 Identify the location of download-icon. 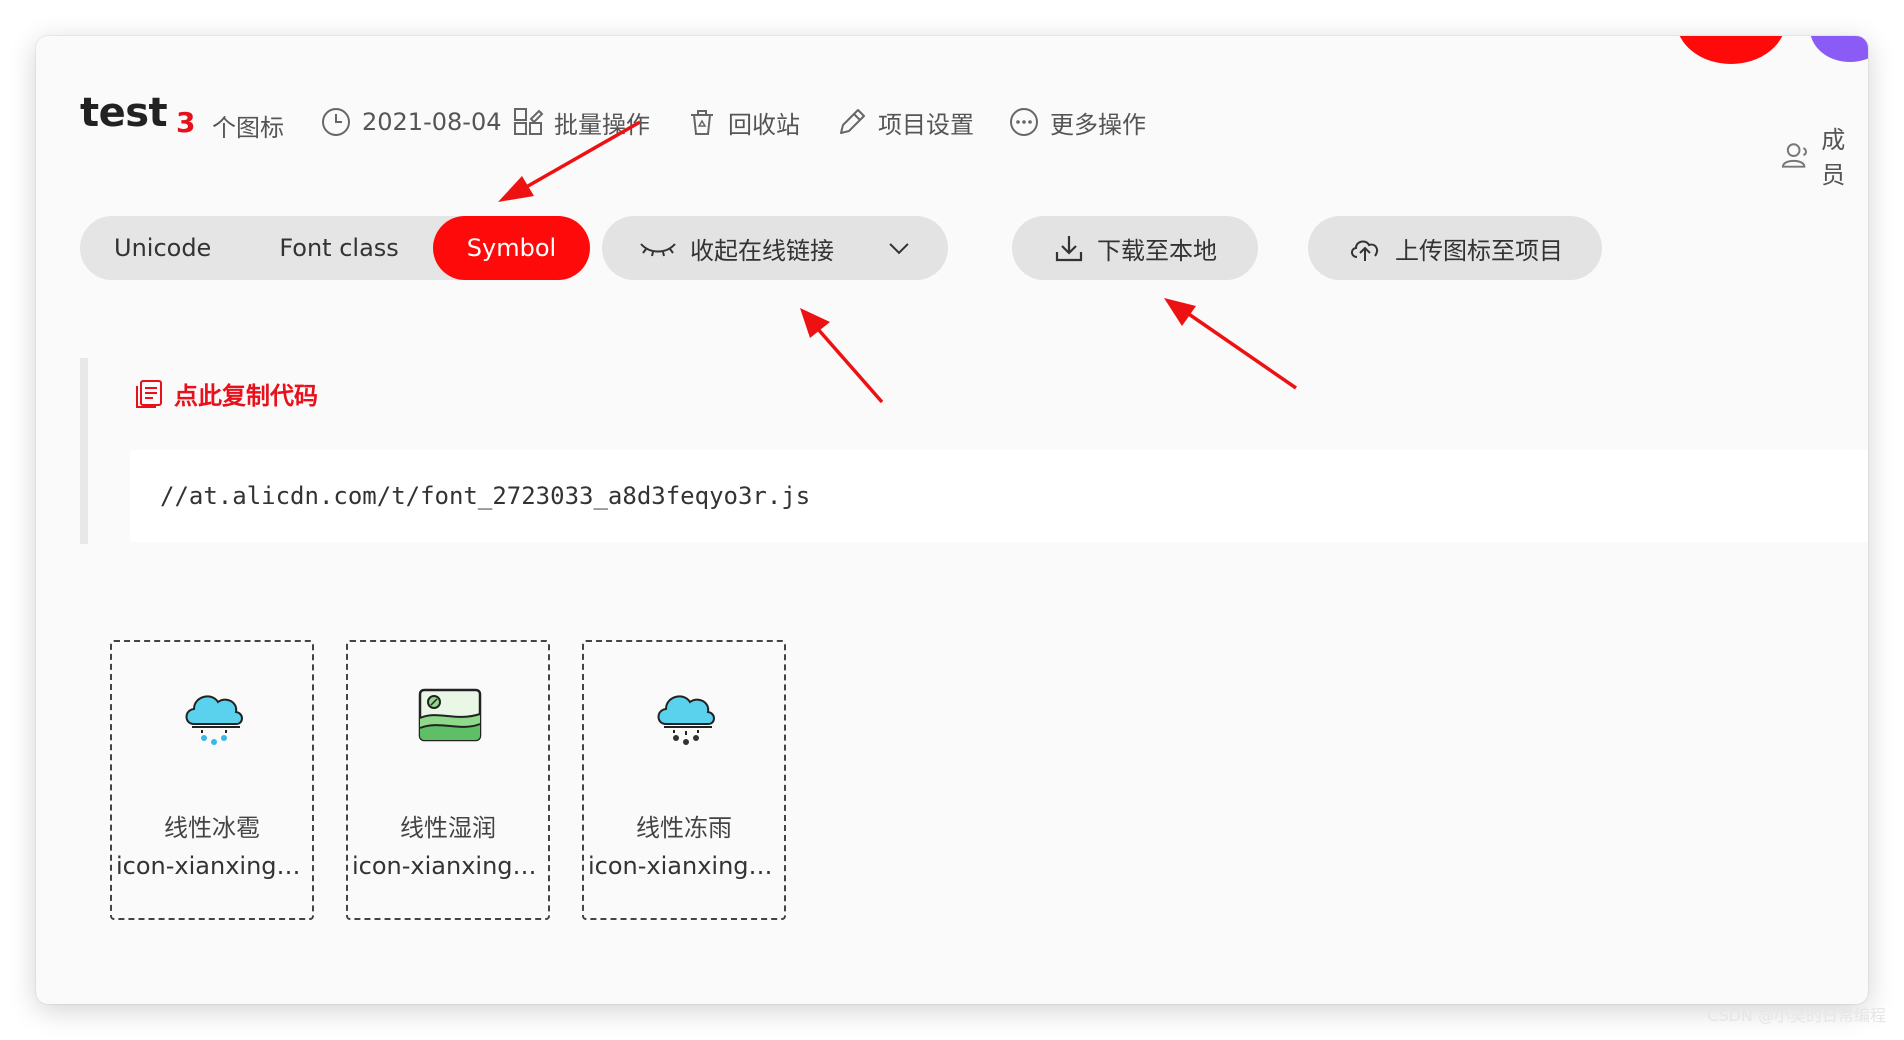
(1069, 249).